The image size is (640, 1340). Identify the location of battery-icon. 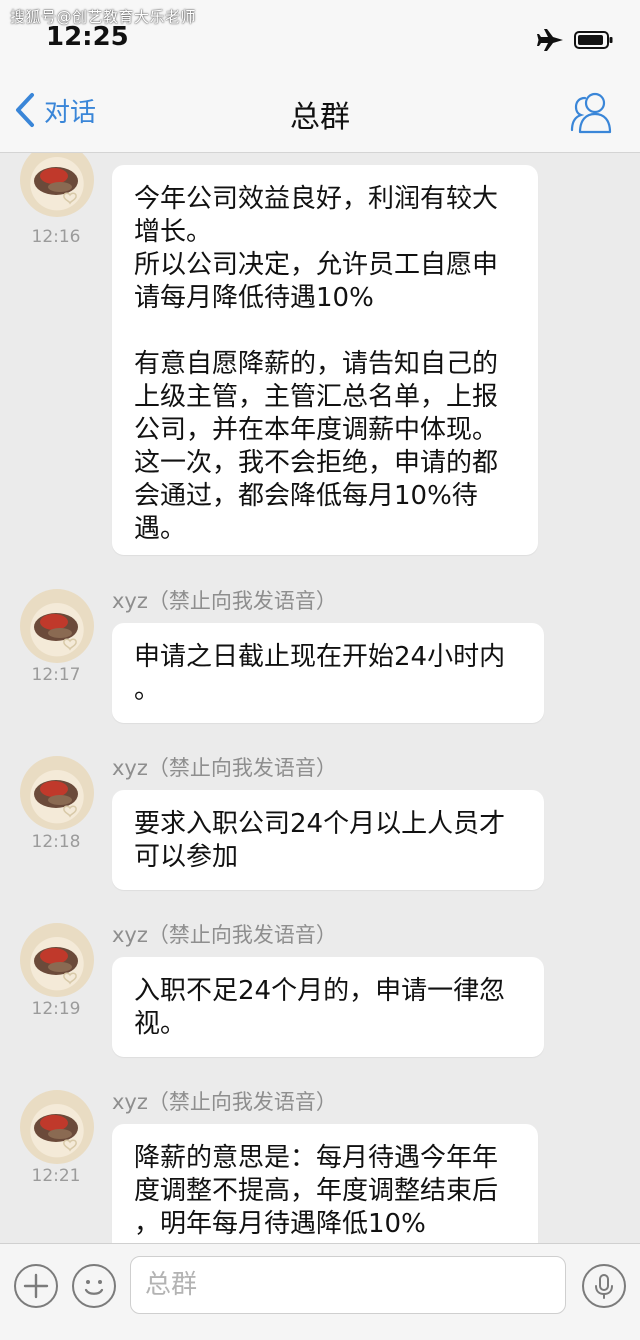
(593, 40).